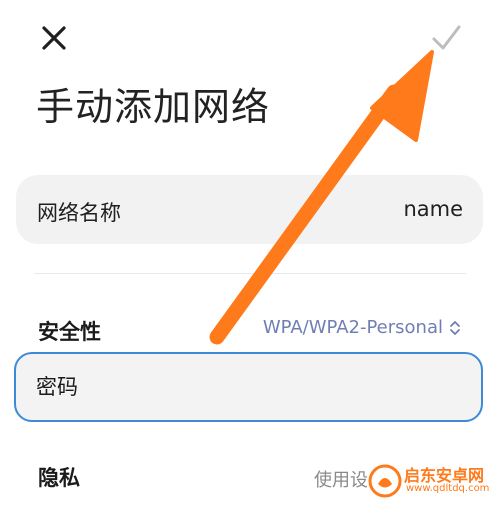  What do you see at coordinates (353, 327) in the screenshot?
I see `security-value: WPA/WPA2-Personal` at bounding box center [353, 327].